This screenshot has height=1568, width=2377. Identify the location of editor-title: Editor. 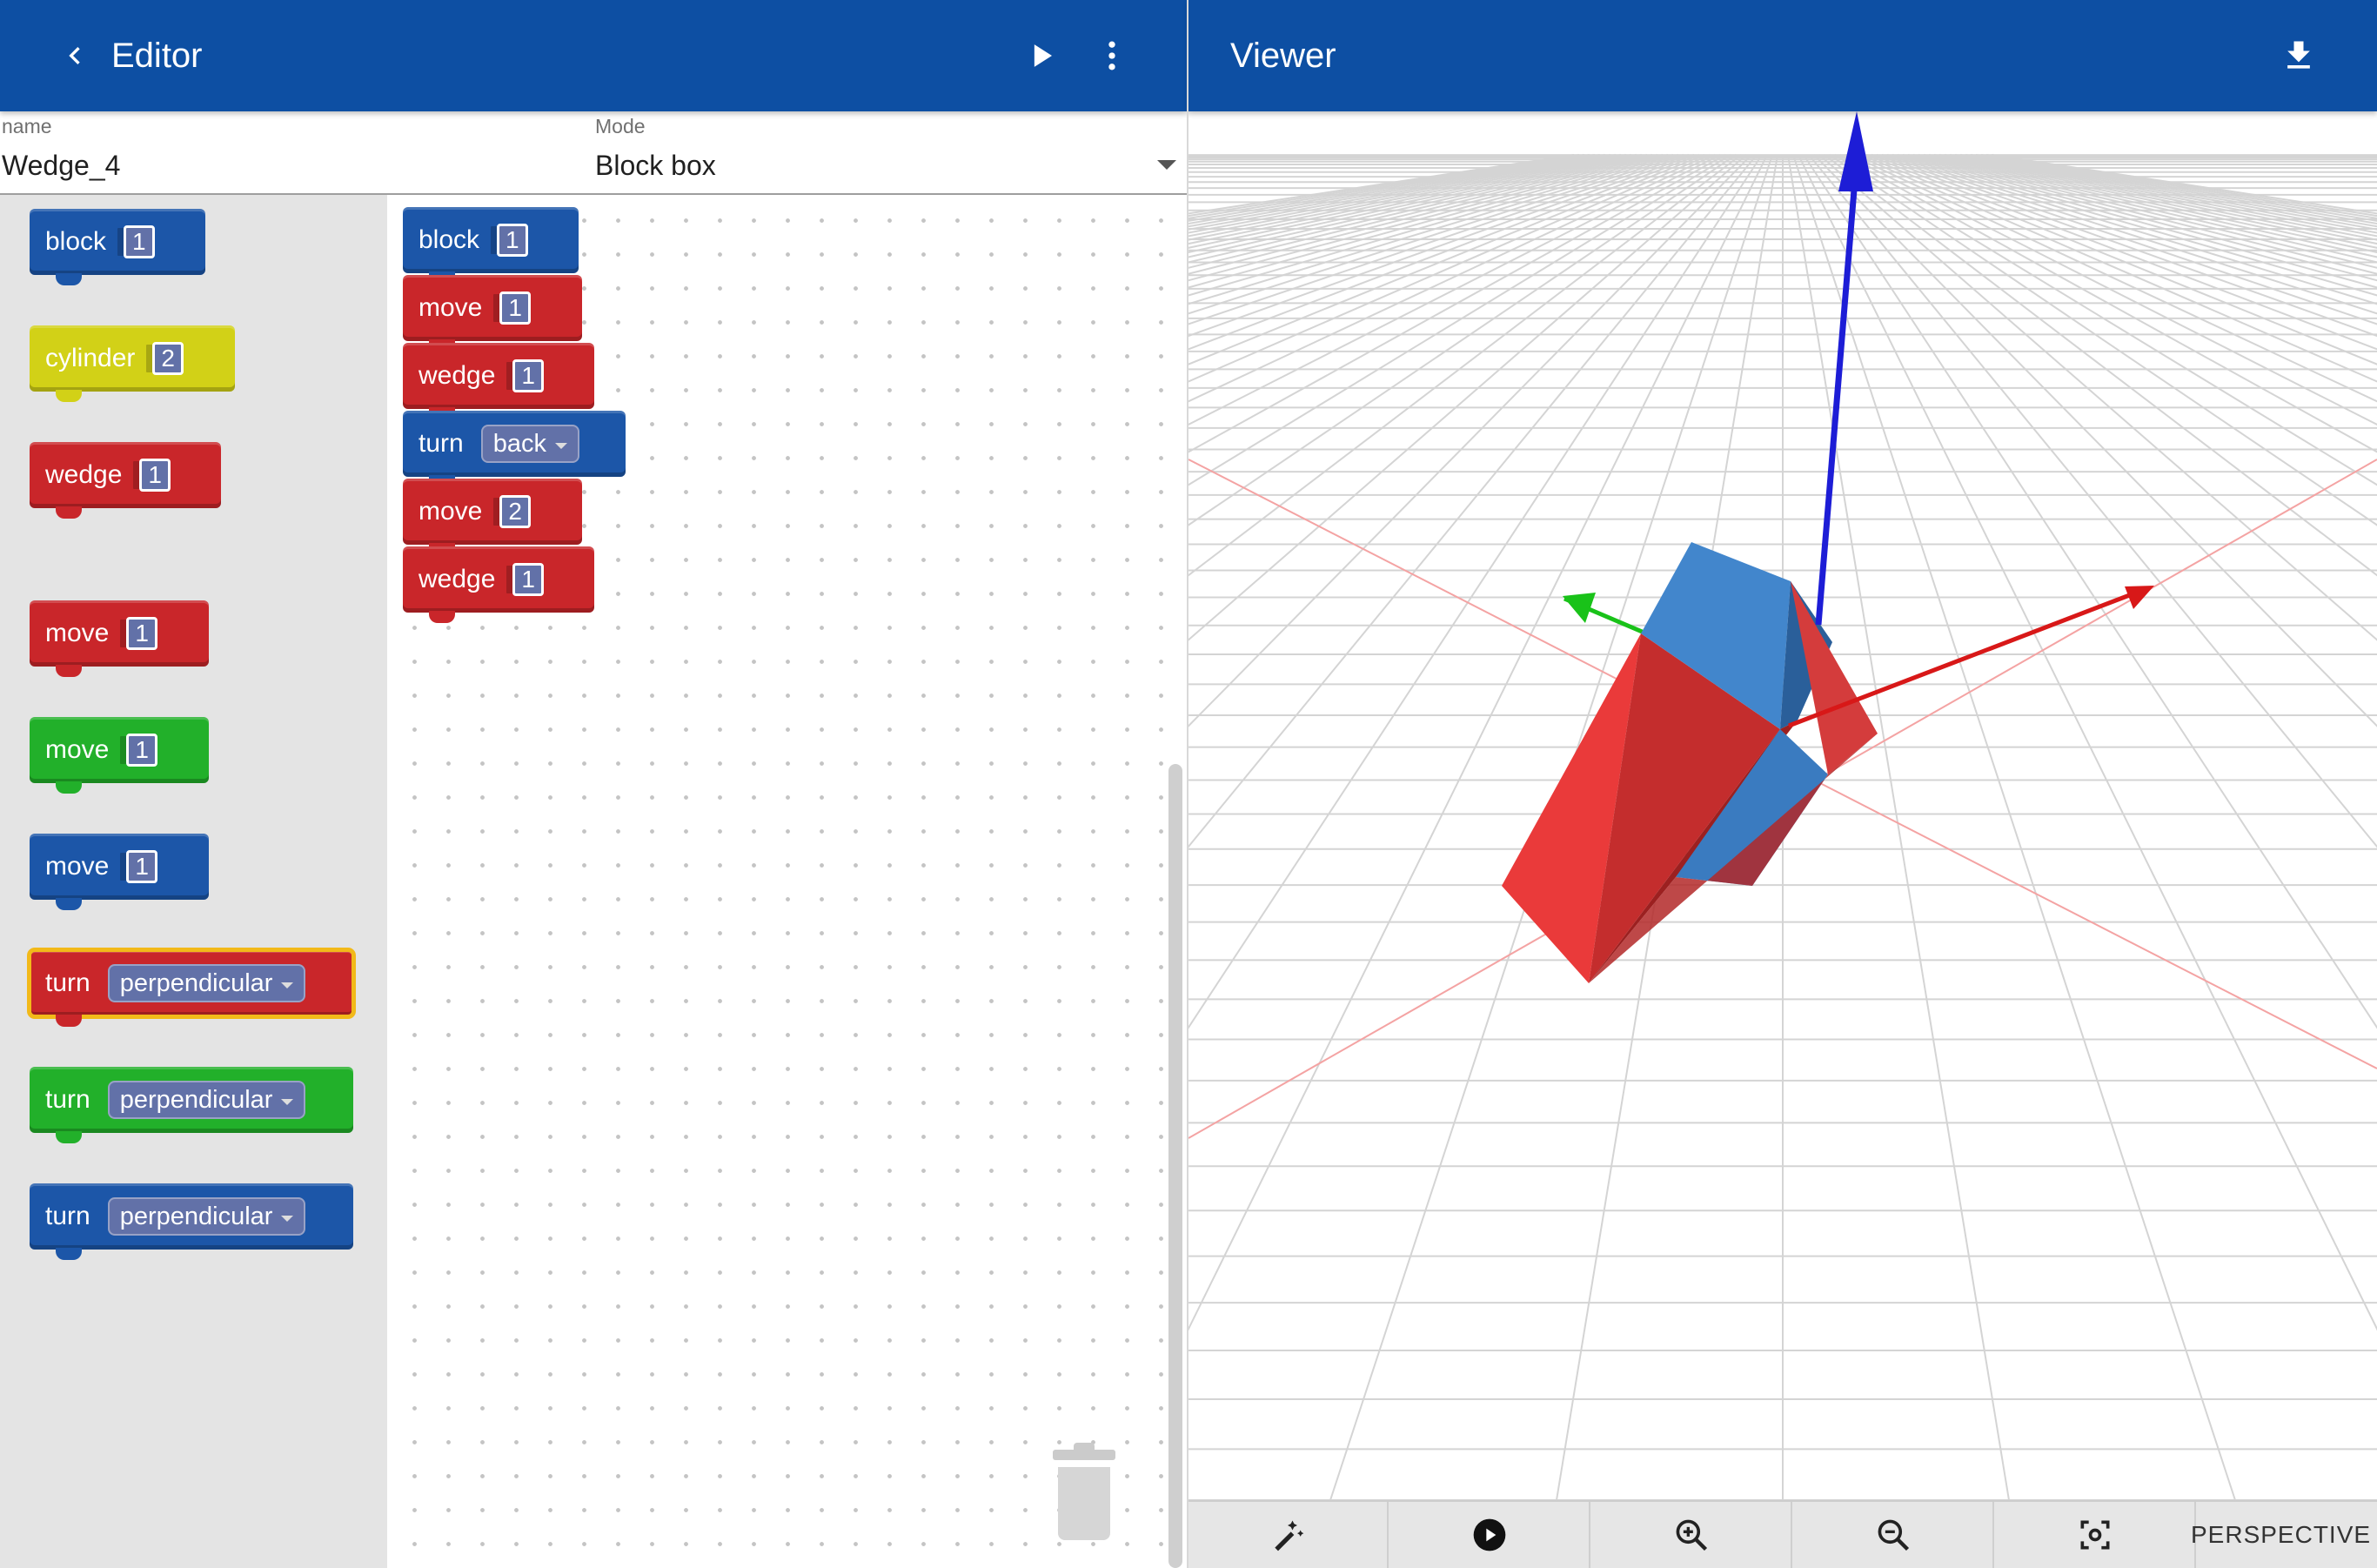
(157, 56).